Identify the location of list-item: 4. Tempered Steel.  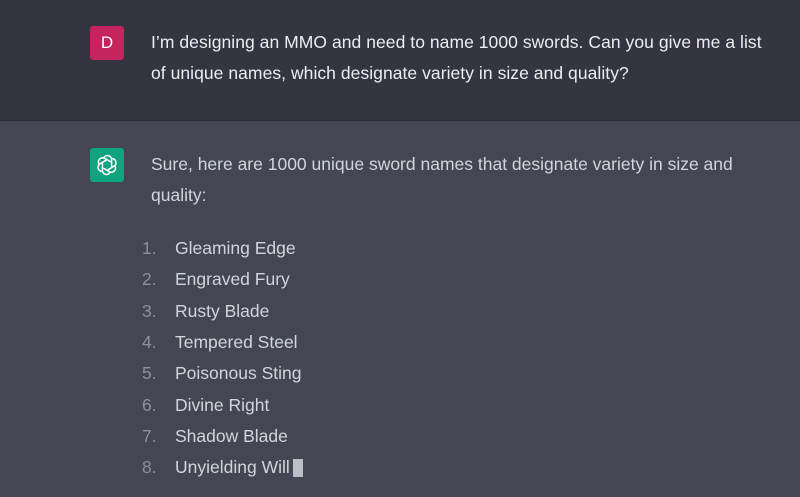
(220, 342).